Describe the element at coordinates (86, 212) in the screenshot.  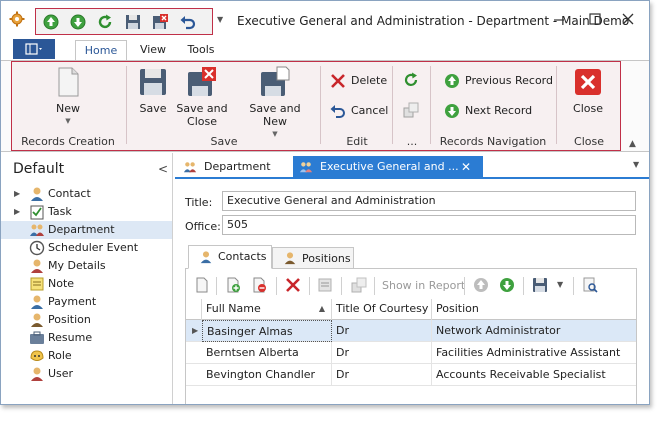
I see `nav-item-task: ▶ Task` at that location.